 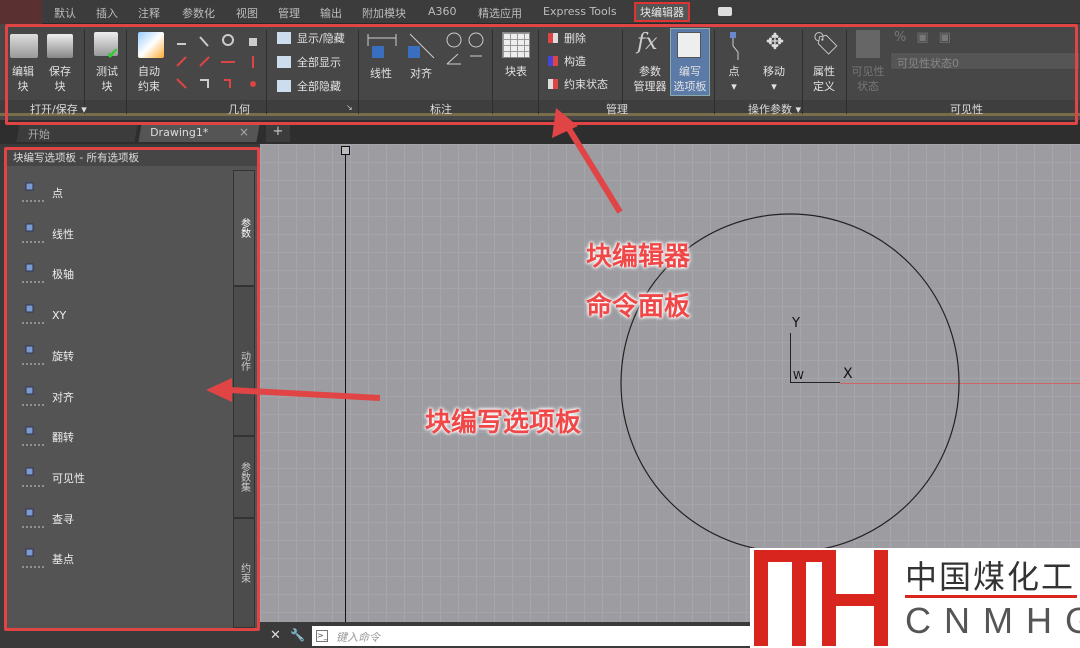 I want to click on annotation-ribbon-line1: 块编辑器, so click(x=638, y=257).